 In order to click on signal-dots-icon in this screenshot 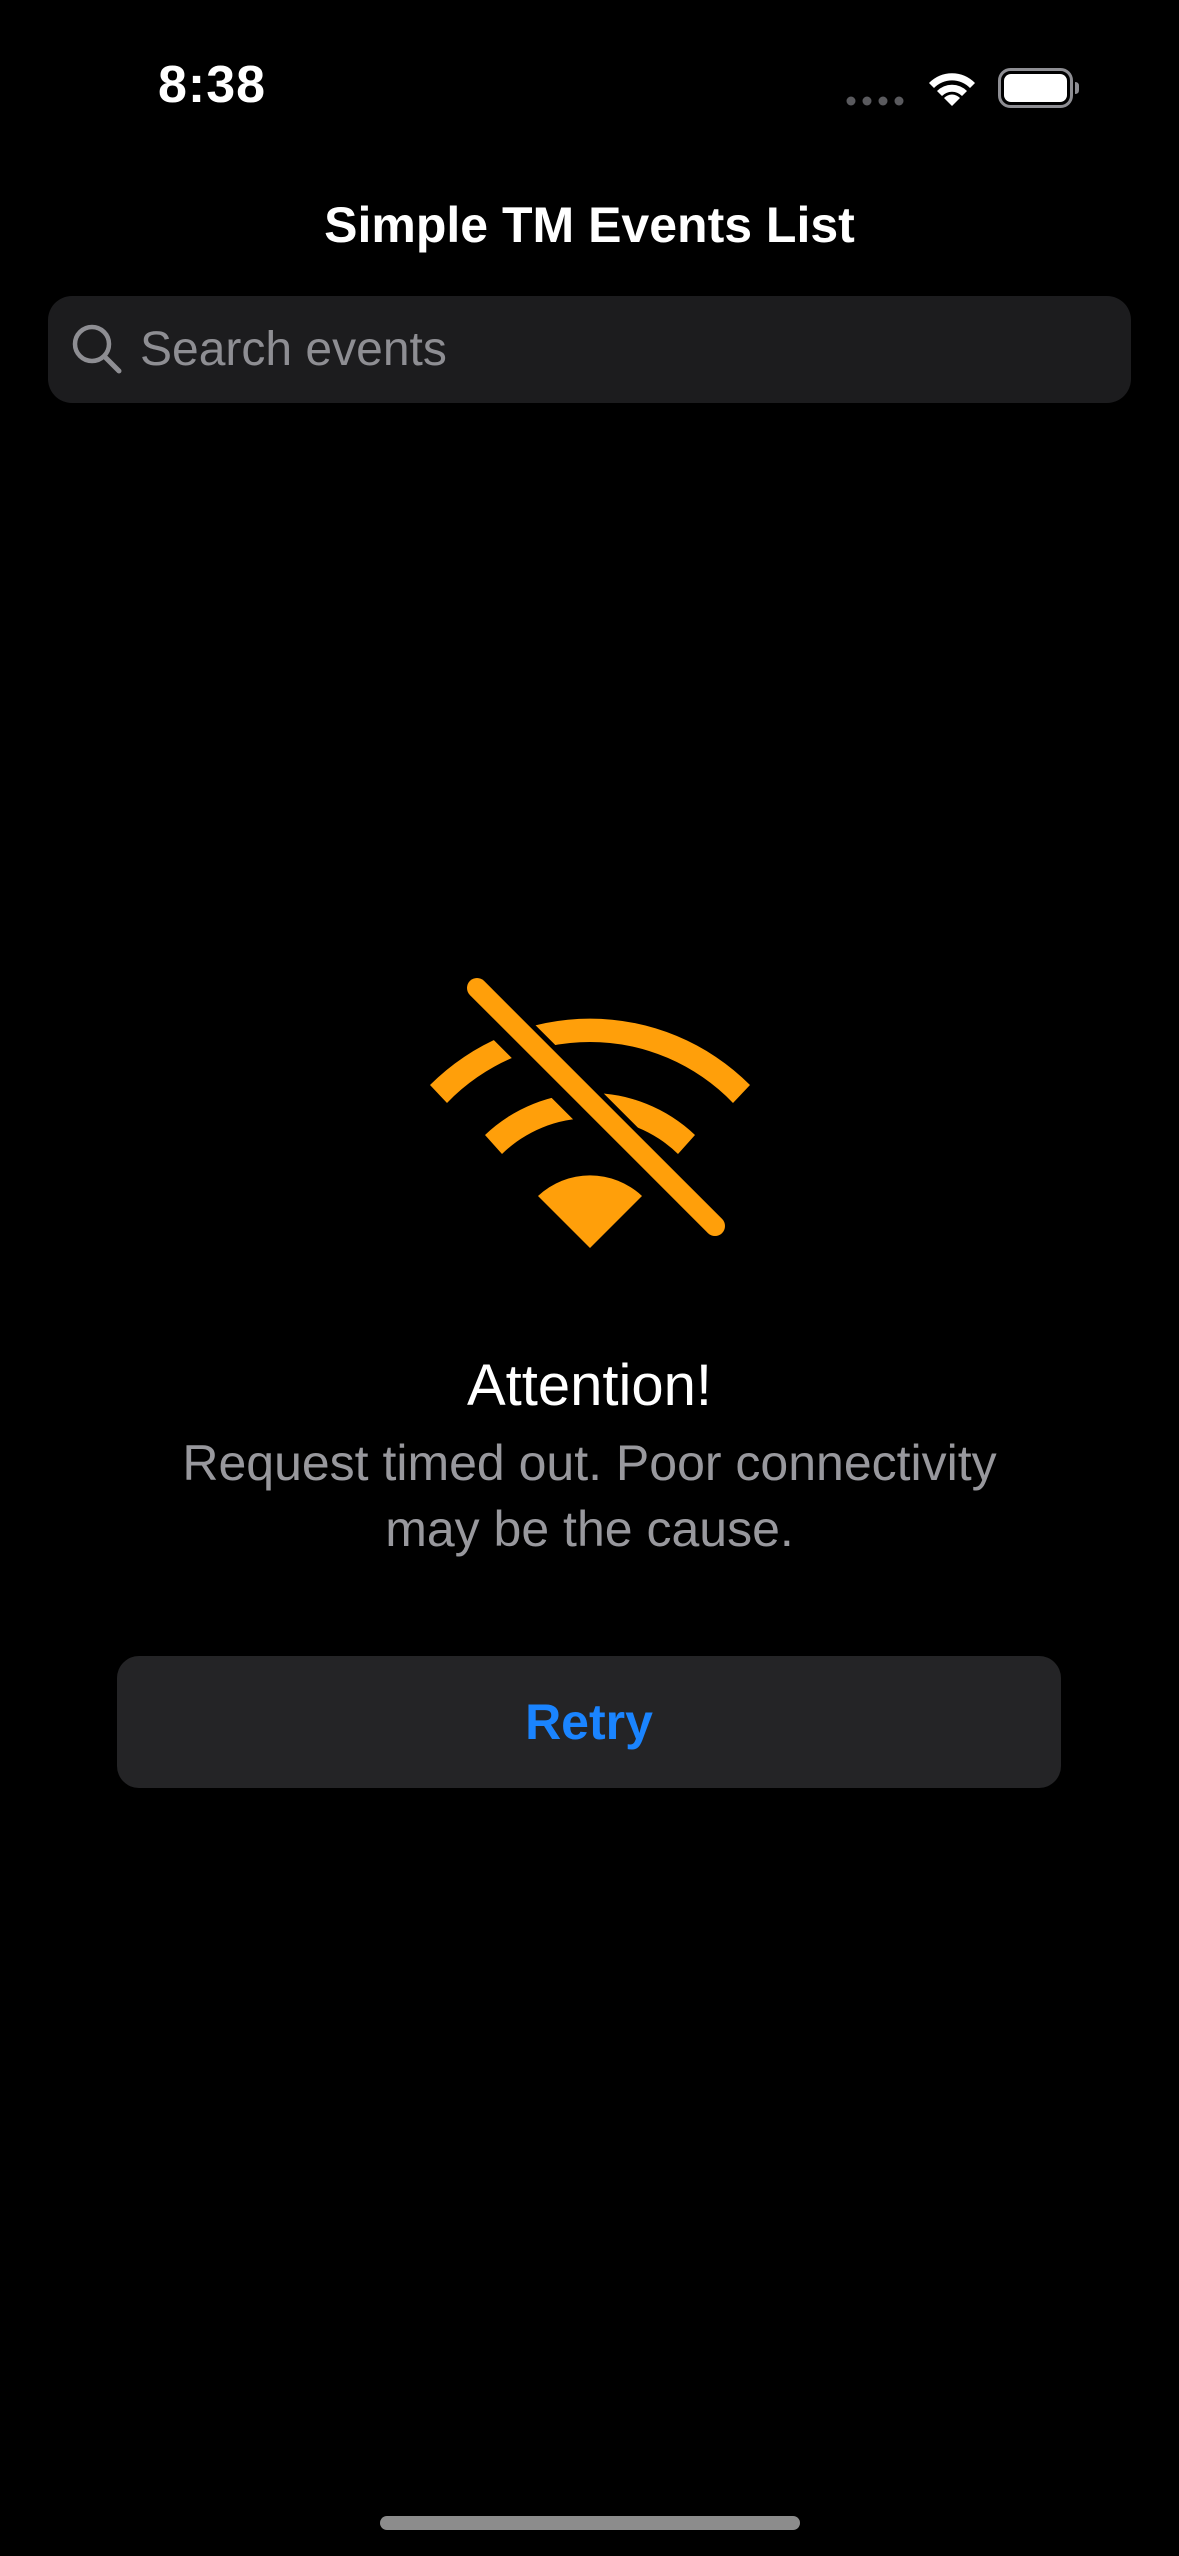, I will do `click(875, 101)`.